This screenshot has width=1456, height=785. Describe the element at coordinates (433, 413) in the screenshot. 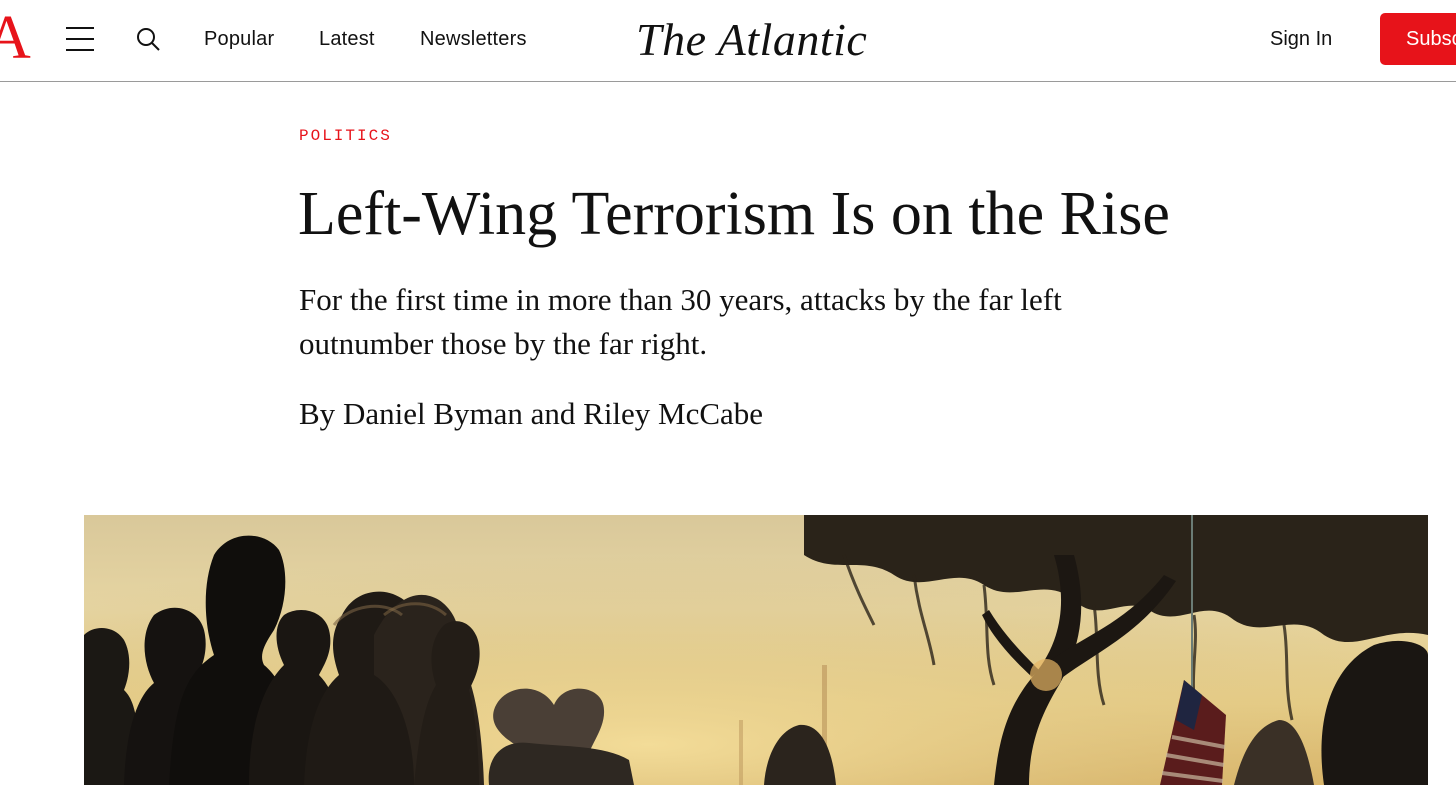

I see `author-link: Daniel Byman` at that location.